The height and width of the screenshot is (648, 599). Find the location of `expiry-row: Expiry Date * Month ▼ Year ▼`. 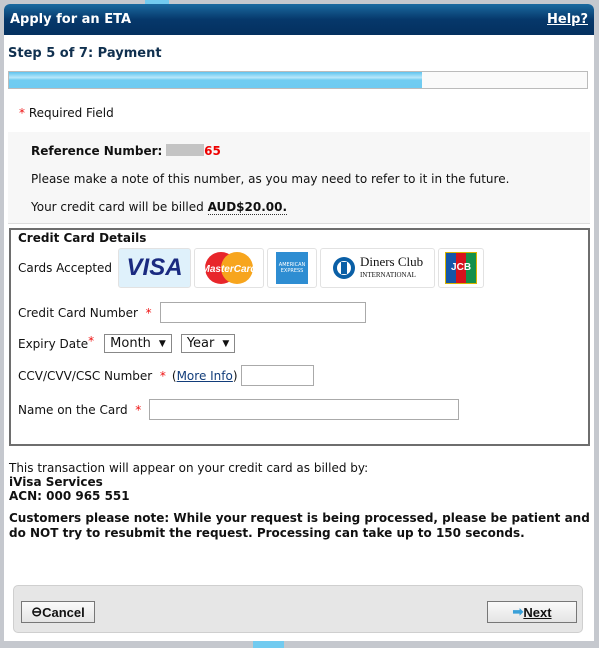

expiry-row: Expiry Date * Month ▼ Year ▼ is located at coordinates (127, 343).